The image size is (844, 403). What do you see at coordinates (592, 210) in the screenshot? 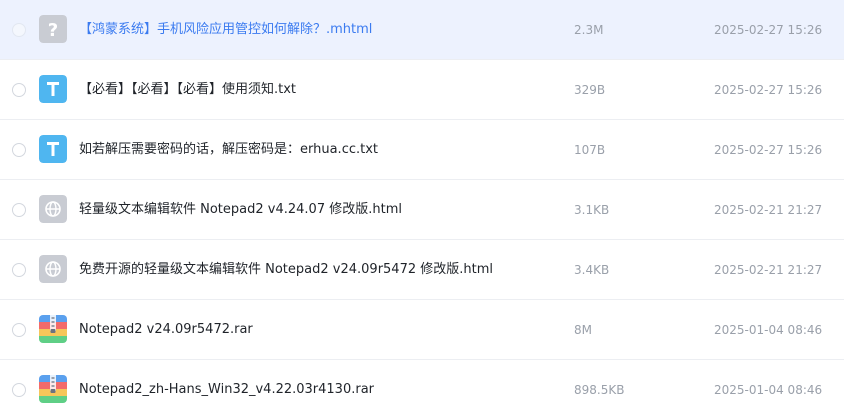
I see `file-size: 3.1KB` at bounding box center [592, 210].